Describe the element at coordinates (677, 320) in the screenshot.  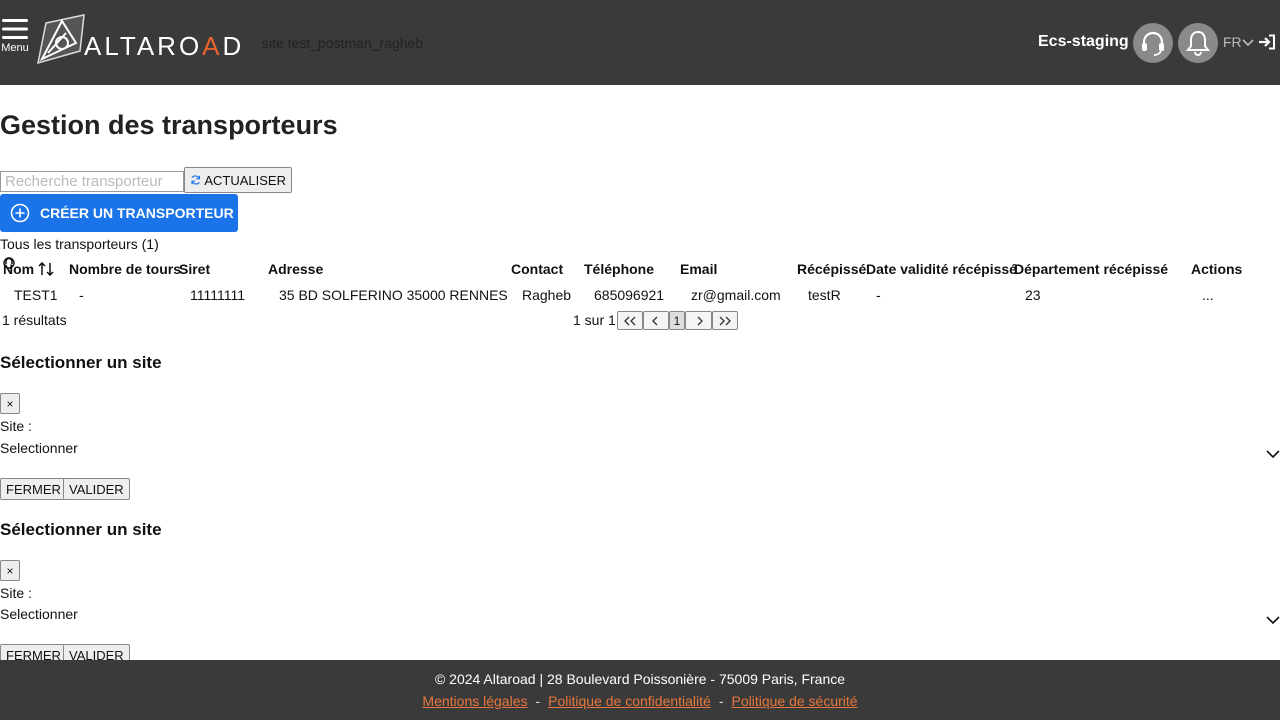
I see `page-button-1: 1` at that location.